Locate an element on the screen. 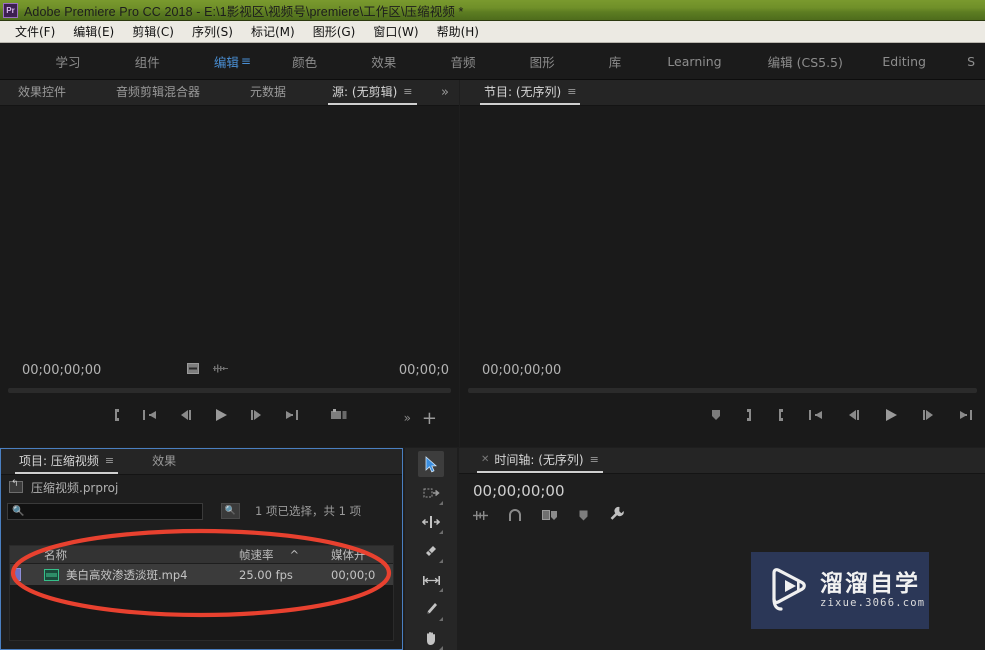 This screenshot has height=650, width=985. track-select-forward-tool is located at coordinates (431, 493).